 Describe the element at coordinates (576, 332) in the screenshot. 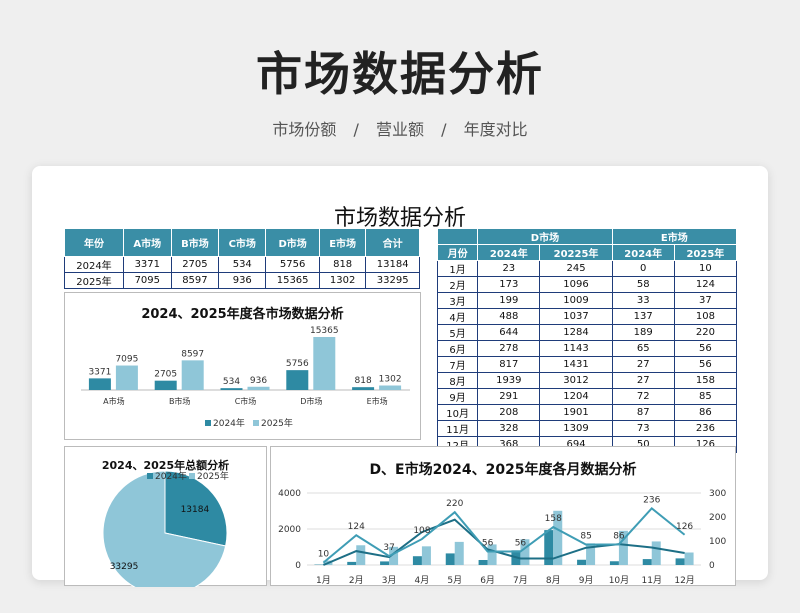

I see `table-cell: 1284` at that location.